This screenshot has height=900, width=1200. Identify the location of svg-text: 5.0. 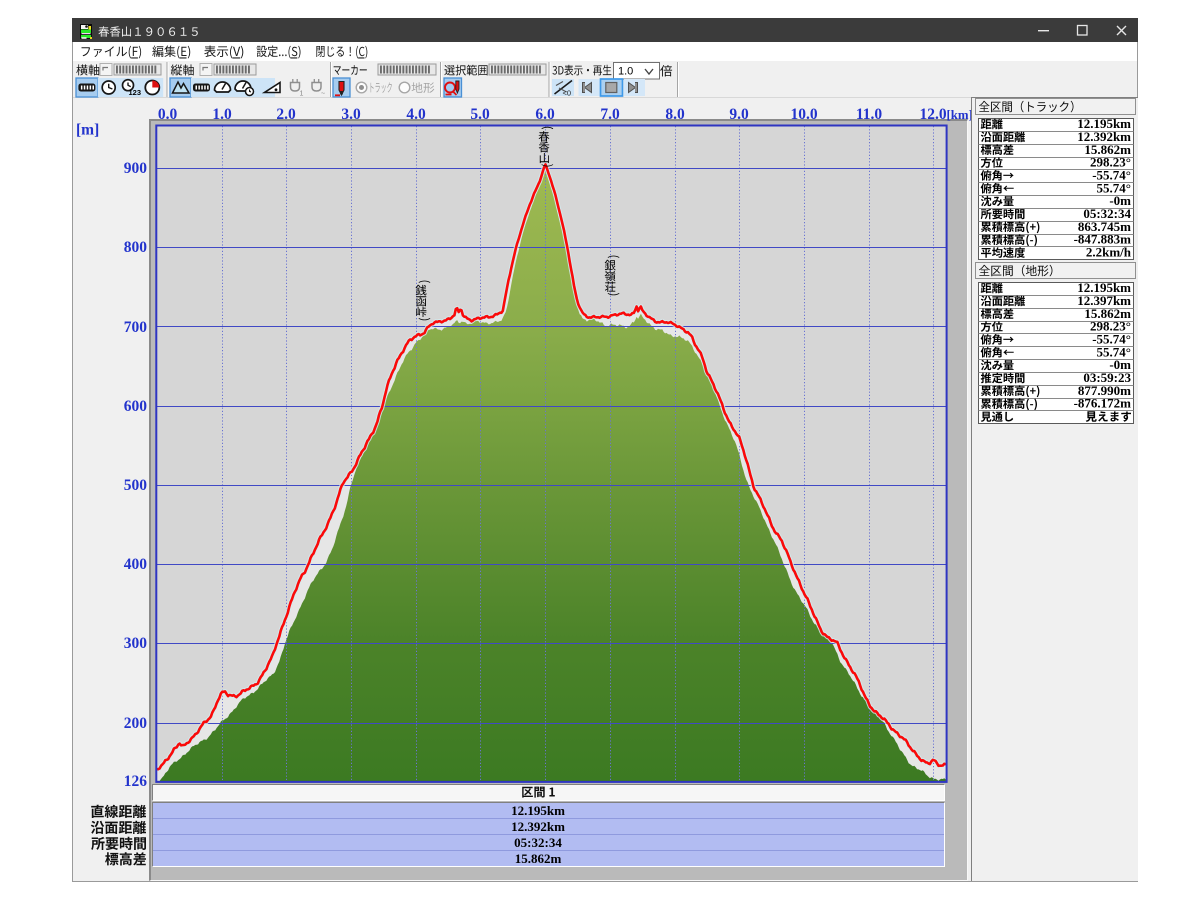
(480, 114).